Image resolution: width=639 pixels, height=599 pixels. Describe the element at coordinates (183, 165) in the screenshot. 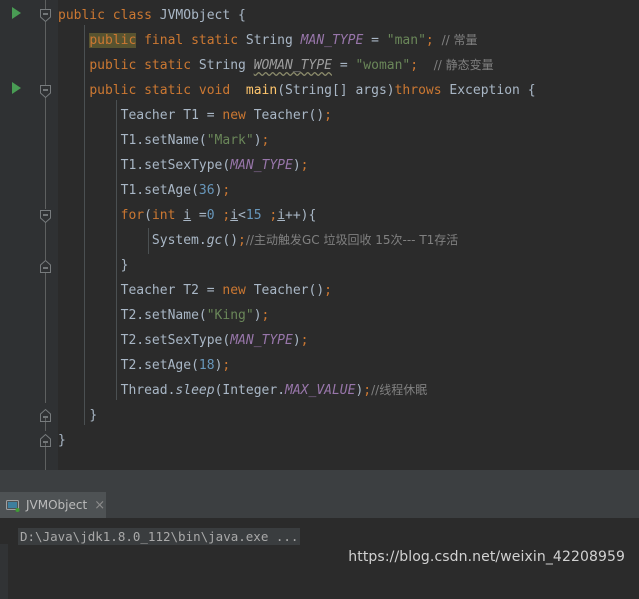

I see `code-line-7: T1.setSexType(MAN_TYPE);` at that location.